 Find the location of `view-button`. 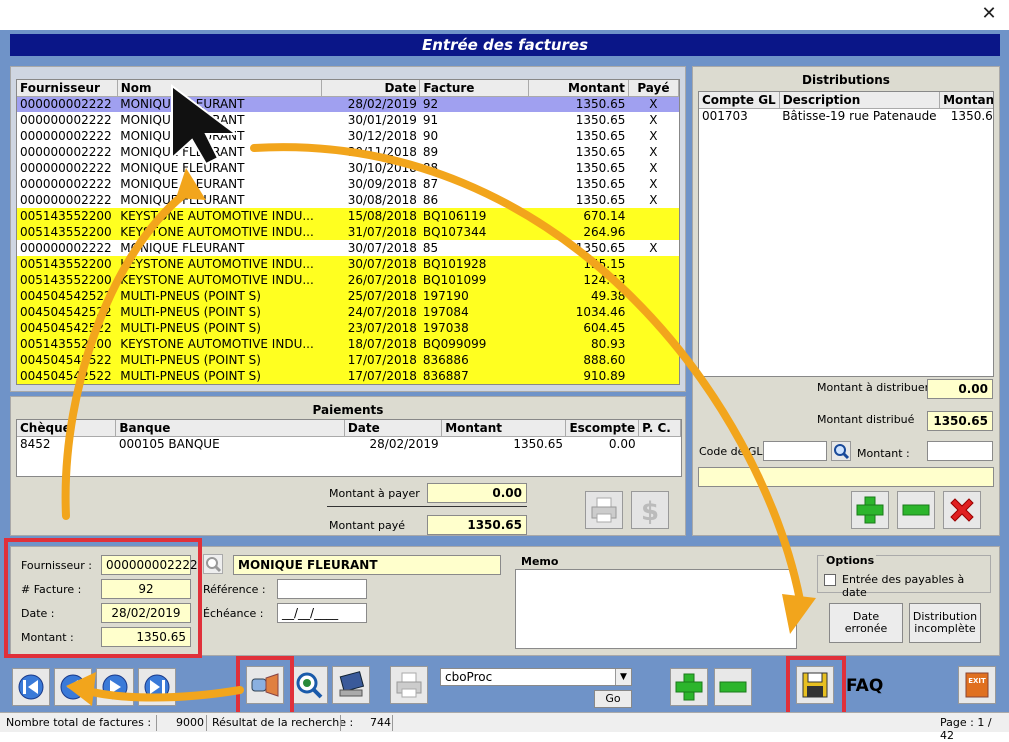

view-button is located at coordinates (309, 685).